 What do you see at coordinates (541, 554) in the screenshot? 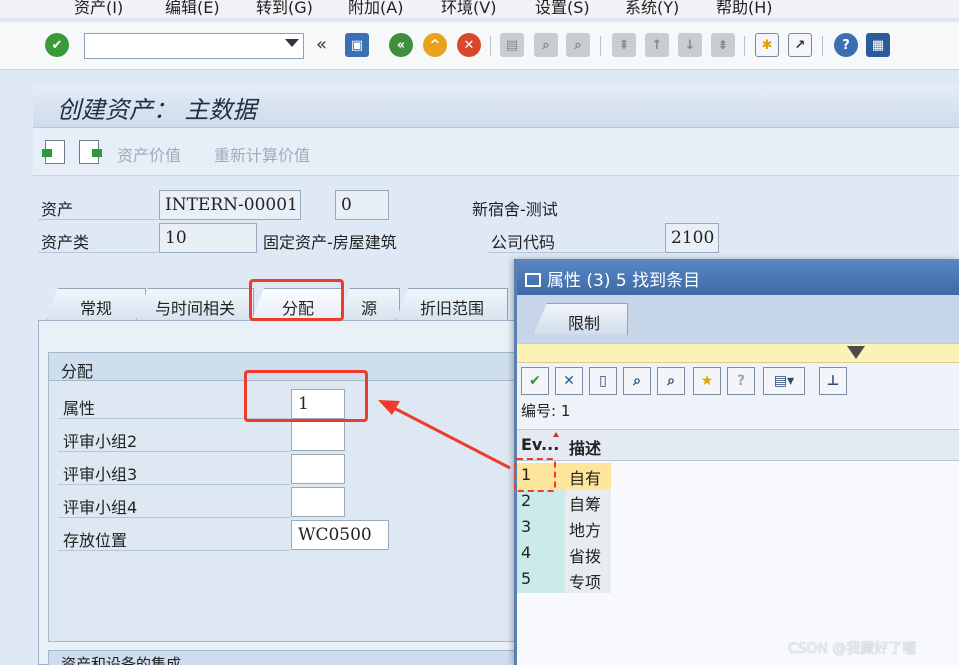
I see `item-key: 4` at bounding box center [541, 554].